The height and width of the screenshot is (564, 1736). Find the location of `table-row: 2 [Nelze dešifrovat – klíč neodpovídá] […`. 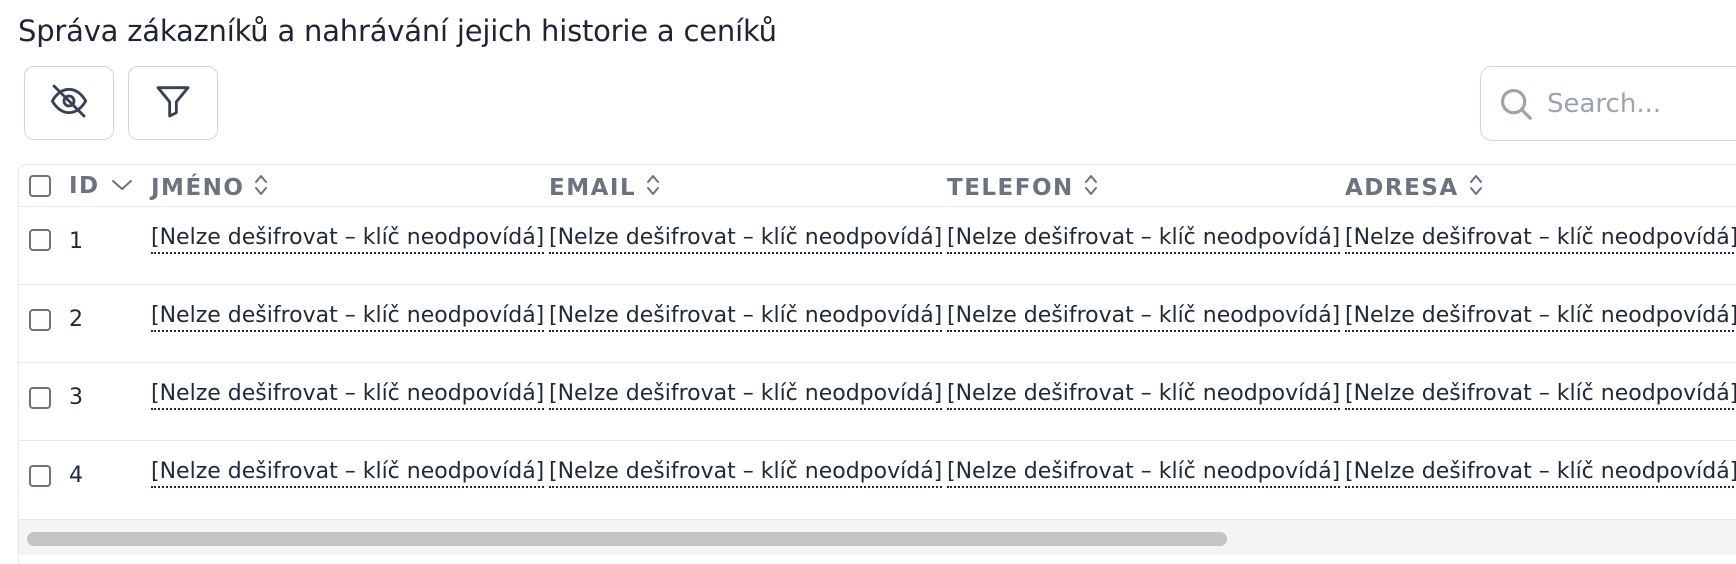

table-row: 2 [Nelze dešifrovat – klíč neodpovídá] [… is located at coordinates (877, 324).